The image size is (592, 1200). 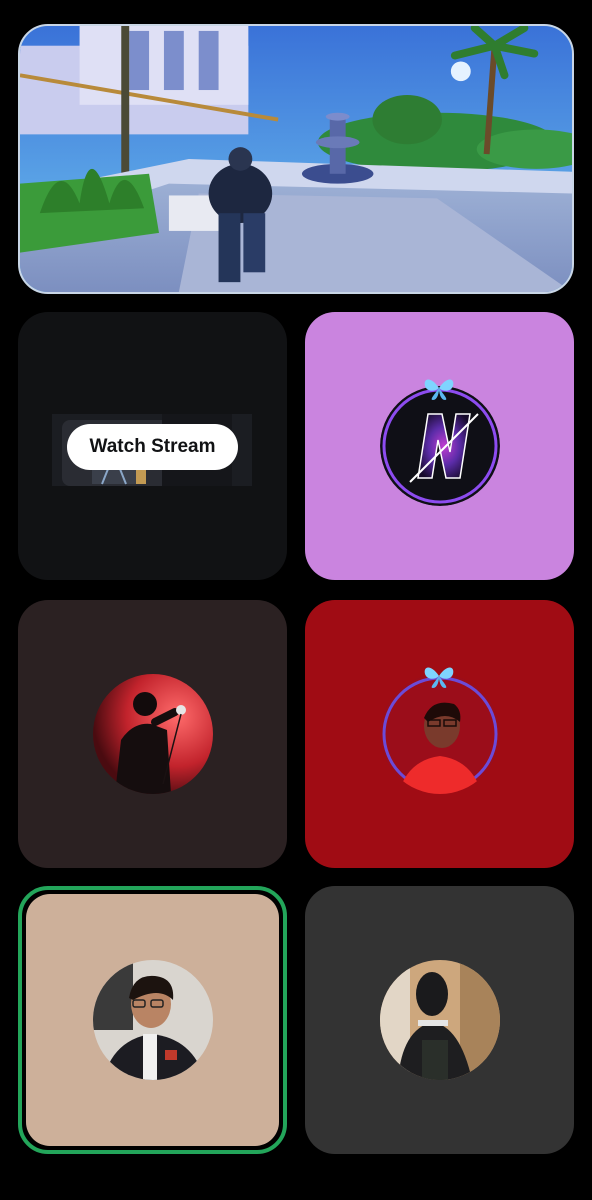 I want to click on participant-tile-n-logo, so click(x=439, y=446).